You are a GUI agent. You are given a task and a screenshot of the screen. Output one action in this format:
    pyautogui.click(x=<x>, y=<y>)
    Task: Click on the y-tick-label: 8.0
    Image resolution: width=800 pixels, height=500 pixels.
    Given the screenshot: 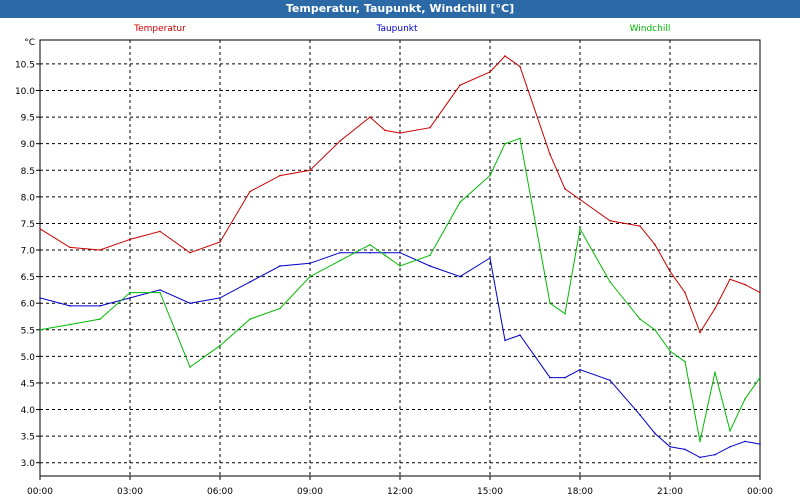 What is the action you would take?
    pyautogui.click(x=28, y=198)
    